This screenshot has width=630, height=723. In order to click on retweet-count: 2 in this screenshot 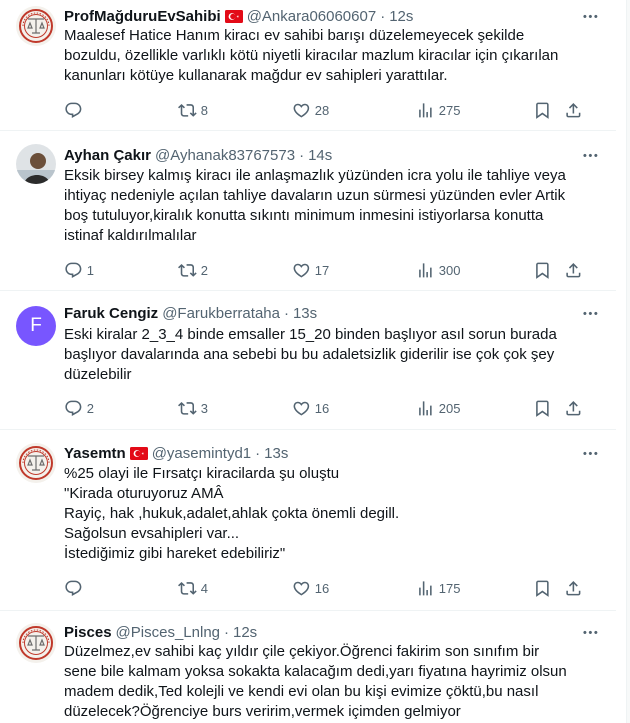, I will do `click(204, 270)`.